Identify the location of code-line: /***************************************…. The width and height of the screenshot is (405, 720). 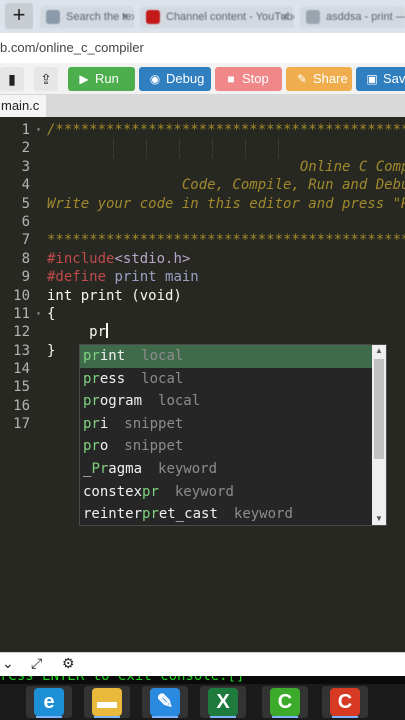
(226, 130).